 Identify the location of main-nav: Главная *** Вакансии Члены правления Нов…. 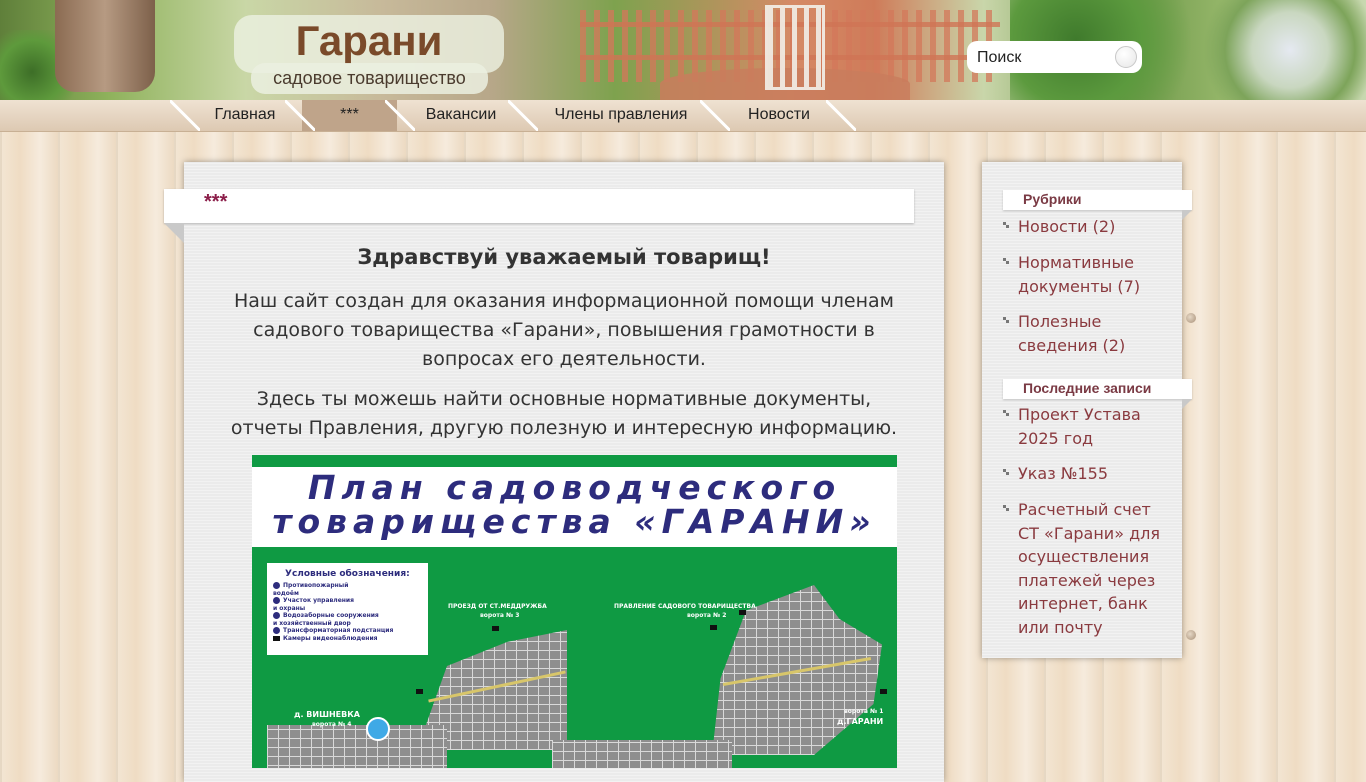
(683, 116).